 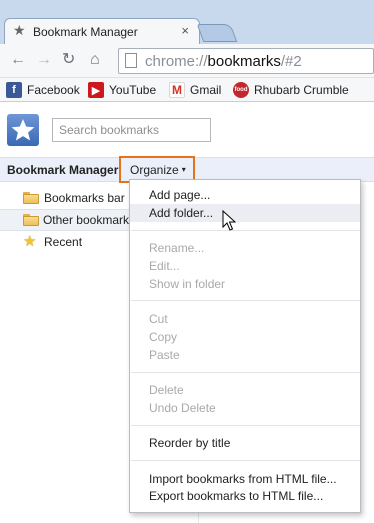 I want to click on close-icon: ×, so click(x=185, y=30).